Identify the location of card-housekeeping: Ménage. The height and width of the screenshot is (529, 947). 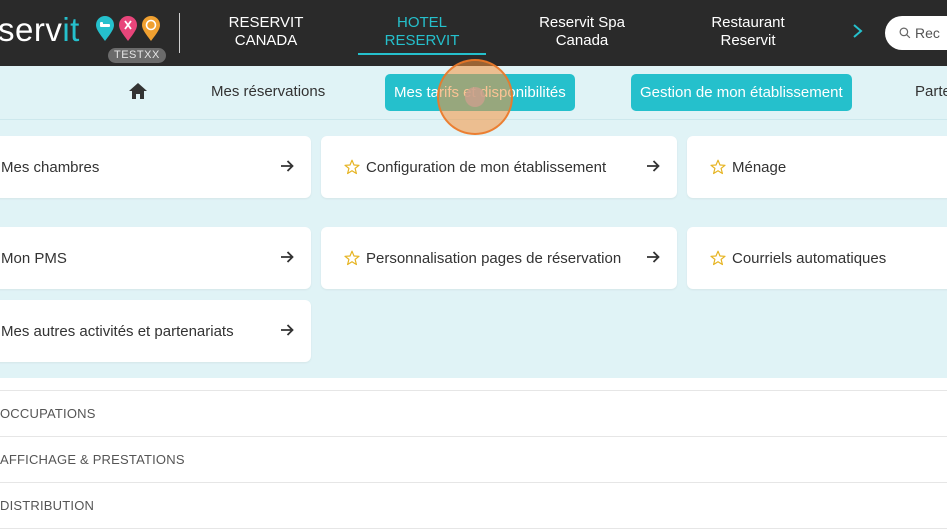
(817, 167).